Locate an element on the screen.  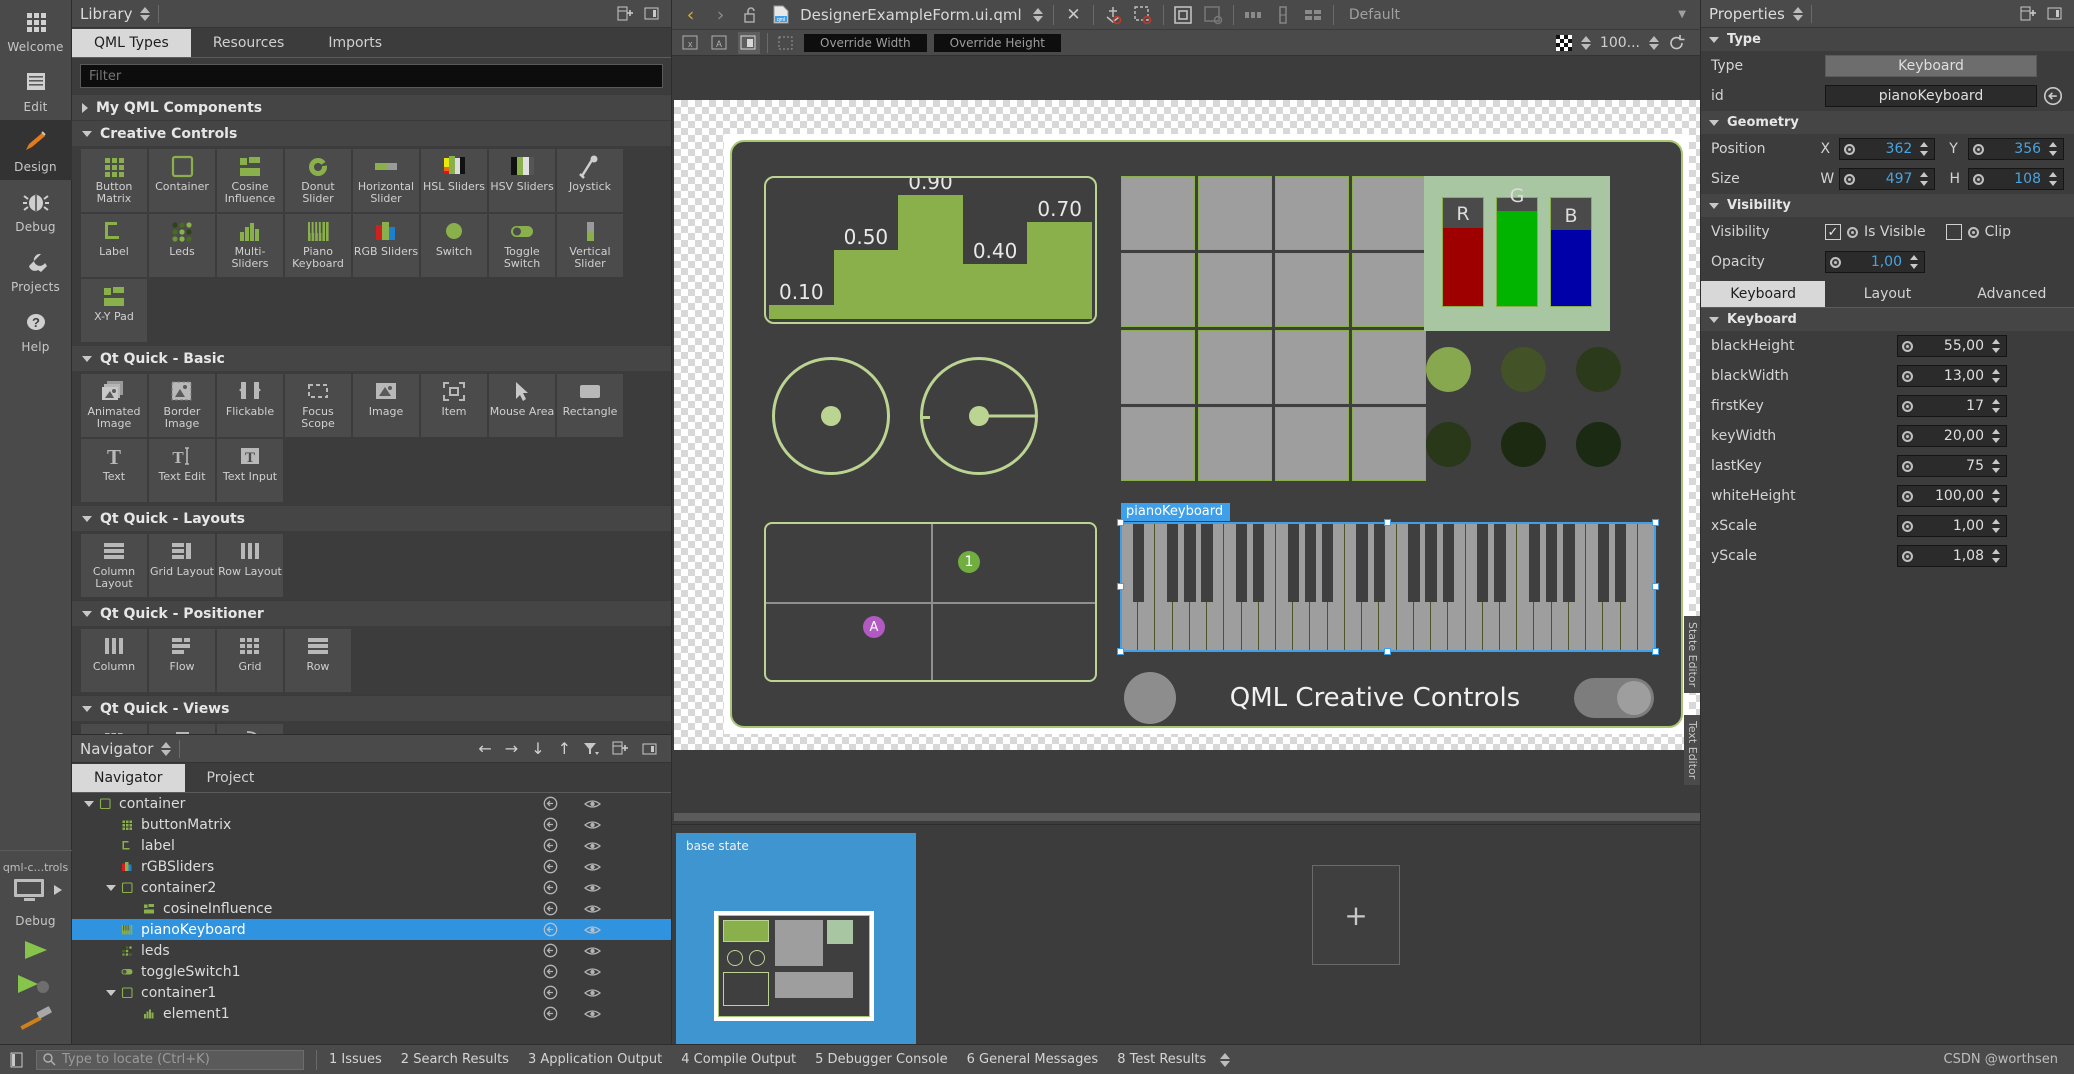
chevron-right-icon: › is located at coordinates (720, 15).